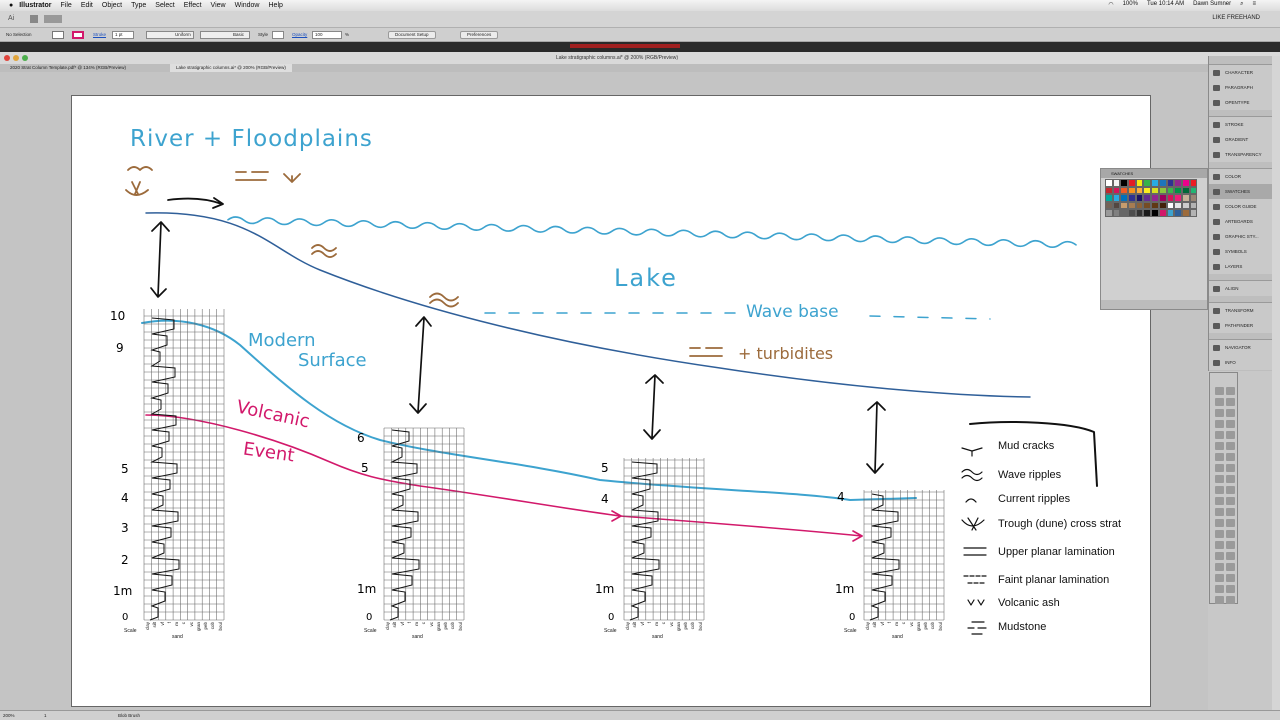  Describe the element at coordinates (138, 5) in the screenshot. I see `menu-type: Type` at that location.